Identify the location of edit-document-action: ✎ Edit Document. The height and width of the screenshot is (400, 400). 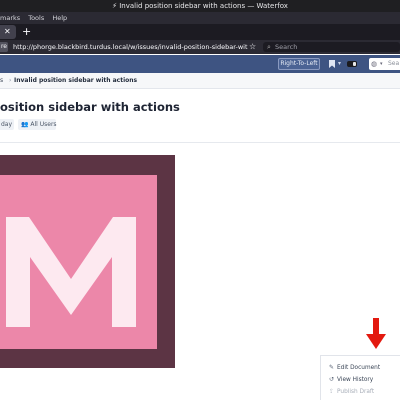
(354, 368).